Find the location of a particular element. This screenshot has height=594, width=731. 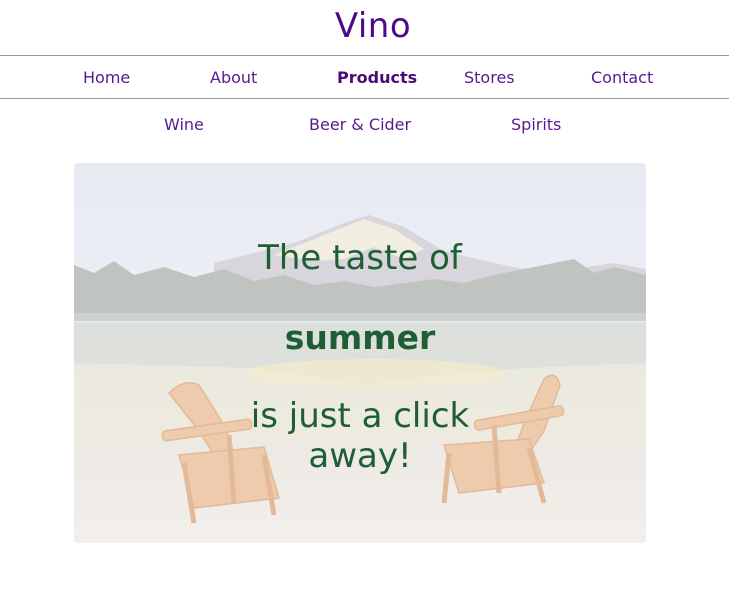

nav-stores-link: Stores is located at coordinates (489, 78).